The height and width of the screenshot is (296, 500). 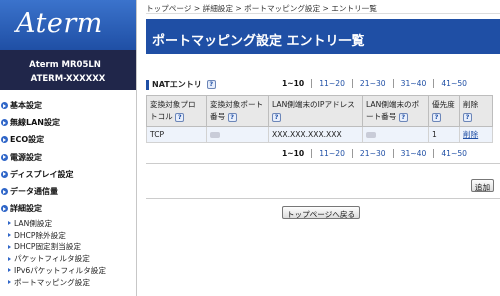 What do you see at coordinates (395, 134) in the screenshot?
I see `cell-lan-port-redacted` at bounding box center [395, 134].